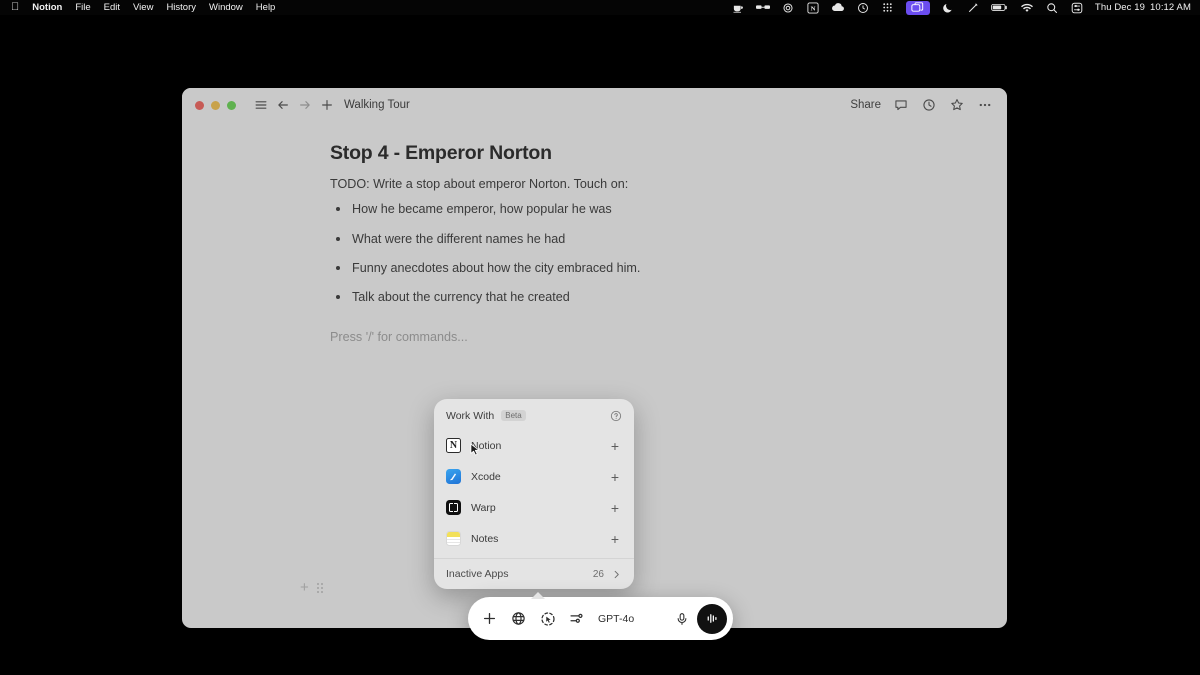 Image resolution: width=1200 pixels, height=675 pixels. What do you see at coordinates (261, 105) in the screenshot?
I see `sidebar-icon` at bounding box center [261, 105].